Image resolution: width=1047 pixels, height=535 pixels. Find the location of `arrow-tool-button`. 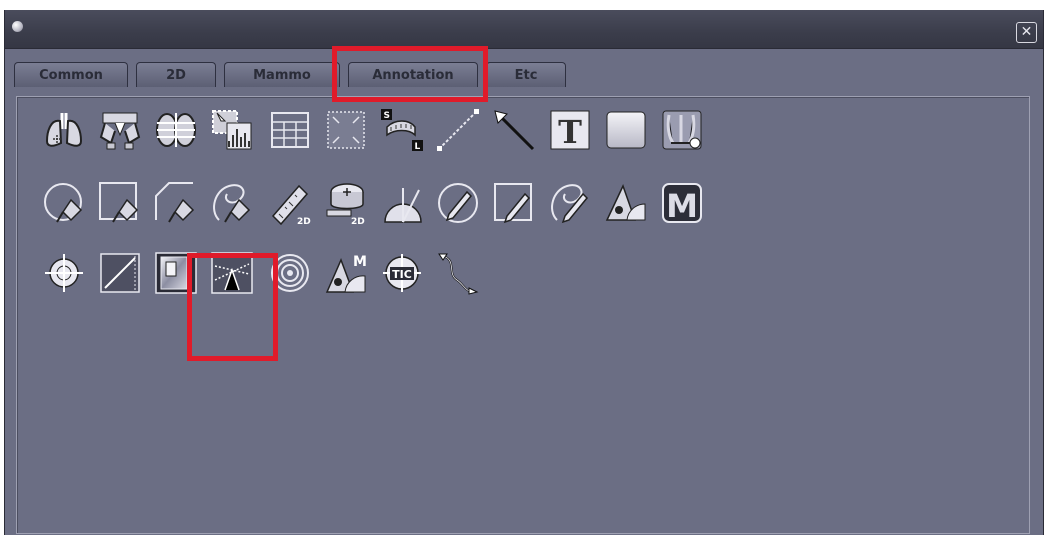

arrow-tool-button is located at coordinates (514, 130).